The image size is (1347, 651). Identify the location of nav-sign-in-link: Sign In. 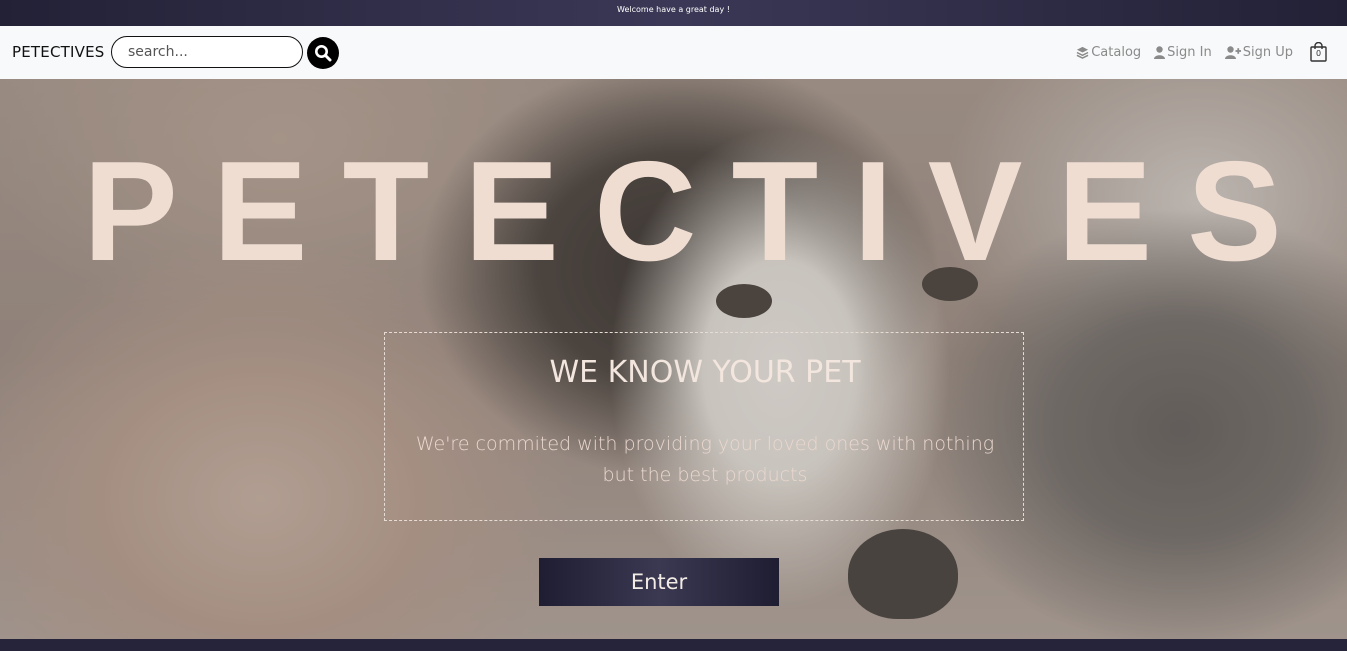
(1183, 52).